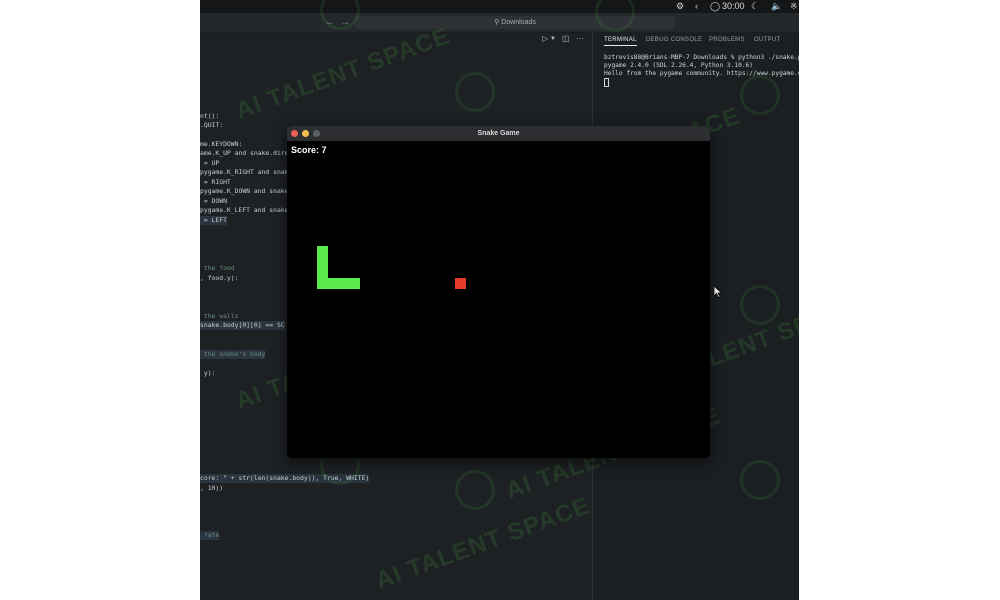 This screenshot has height=600, width=1000. What do you see at coordinates (767, 40) in the screenshot?
I see `tab-output: OUTPUT` at bounding box center [767, 40].